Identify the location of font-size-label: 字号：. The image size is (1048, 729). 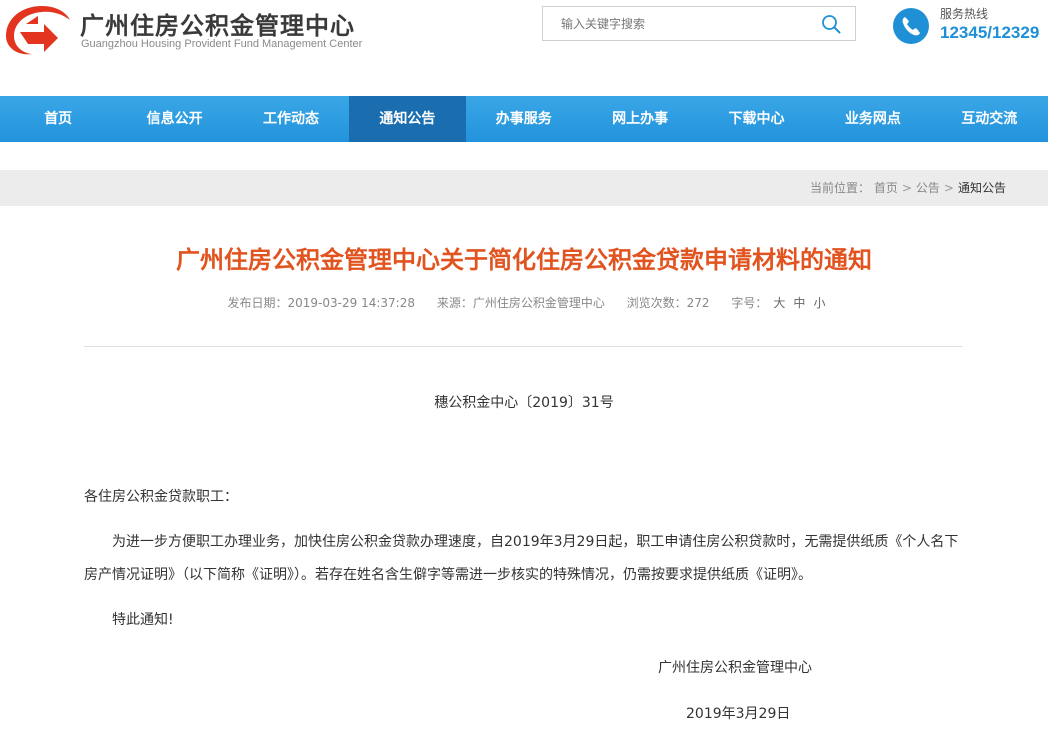
(749, 303).